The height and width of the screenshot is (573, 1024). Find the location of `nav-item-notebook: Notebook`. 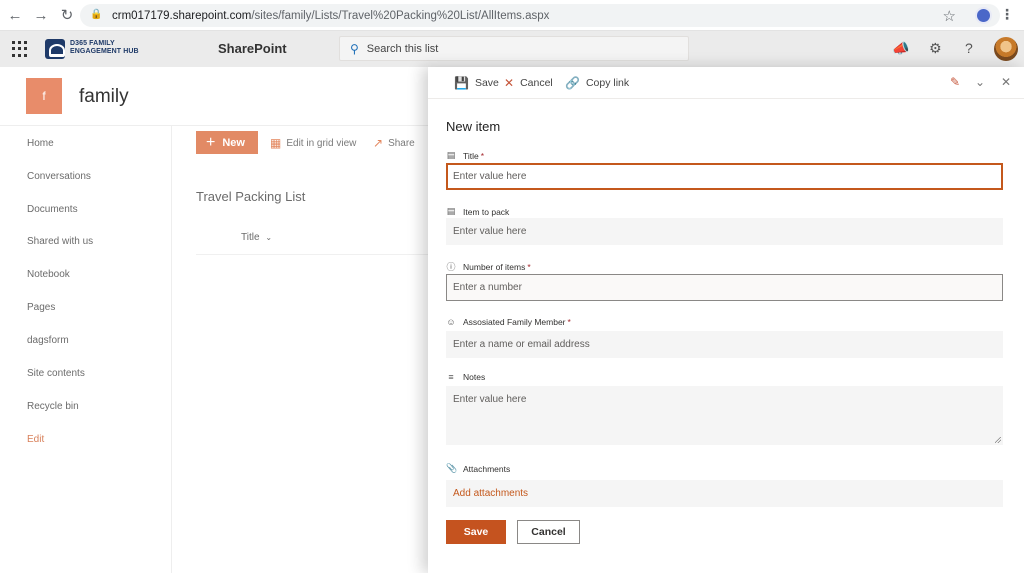

nav-item-notebook: Notebook is located at coordinates (48, 274).